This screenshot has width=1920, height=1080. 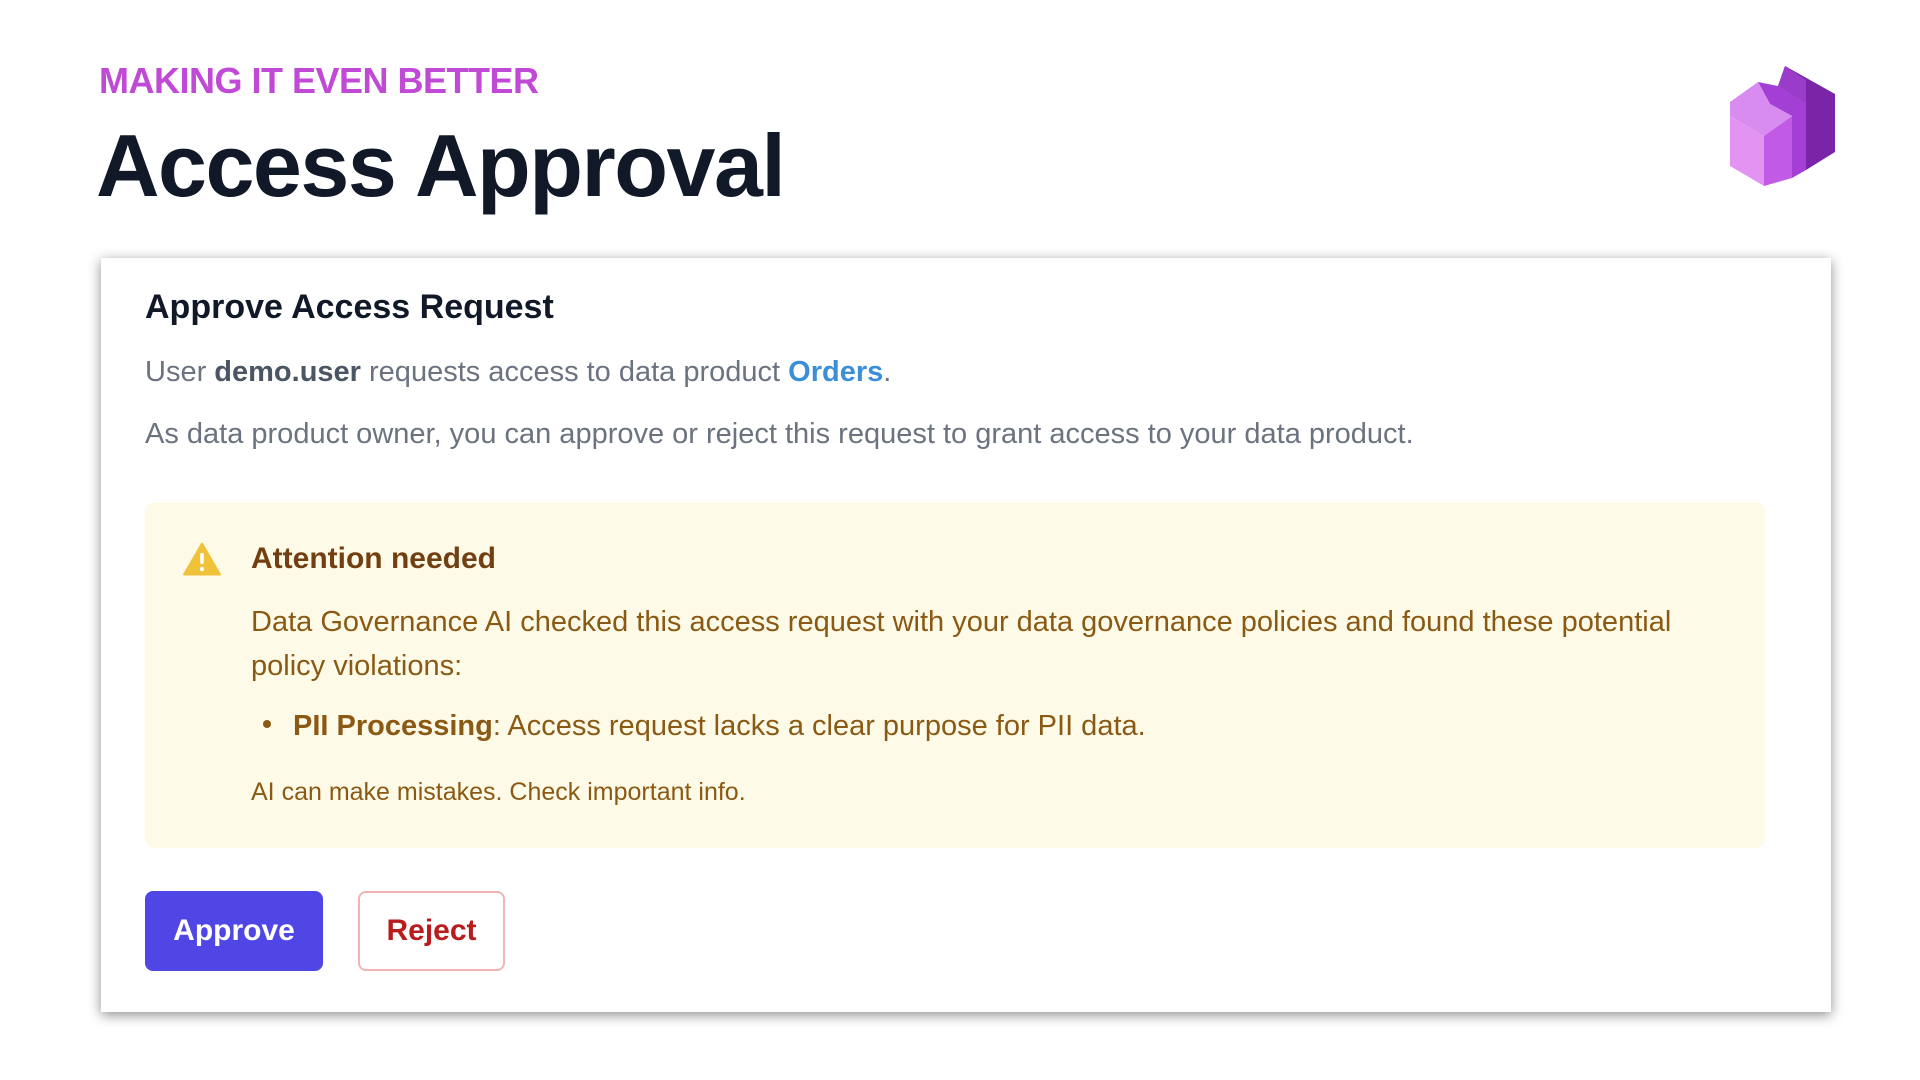 What do you see at coordinates (180, 372) in the screenshot?
I see `request-prefix: User` at bounding box center [180, 372].